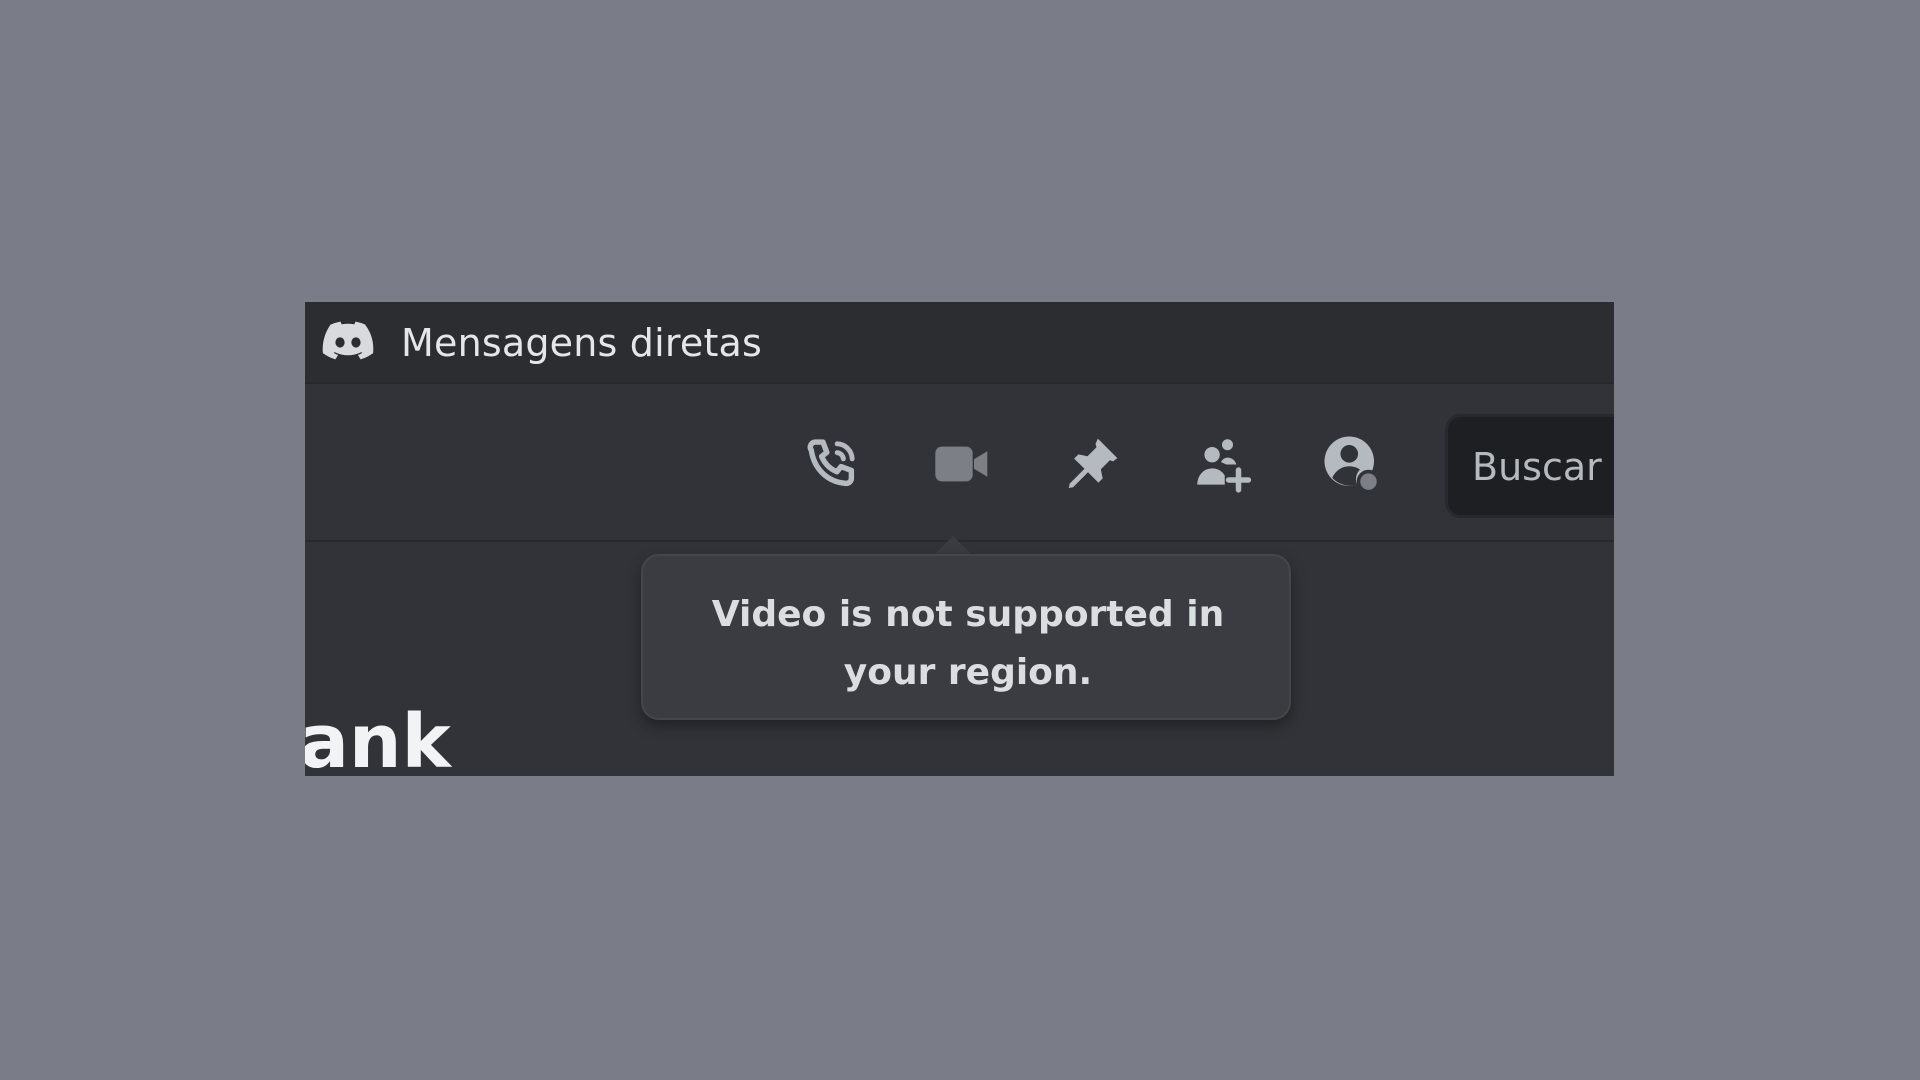 The width and height of the screenshot is (1920, 1080). I want to click on user-profile-icon, so click(1352, 465).